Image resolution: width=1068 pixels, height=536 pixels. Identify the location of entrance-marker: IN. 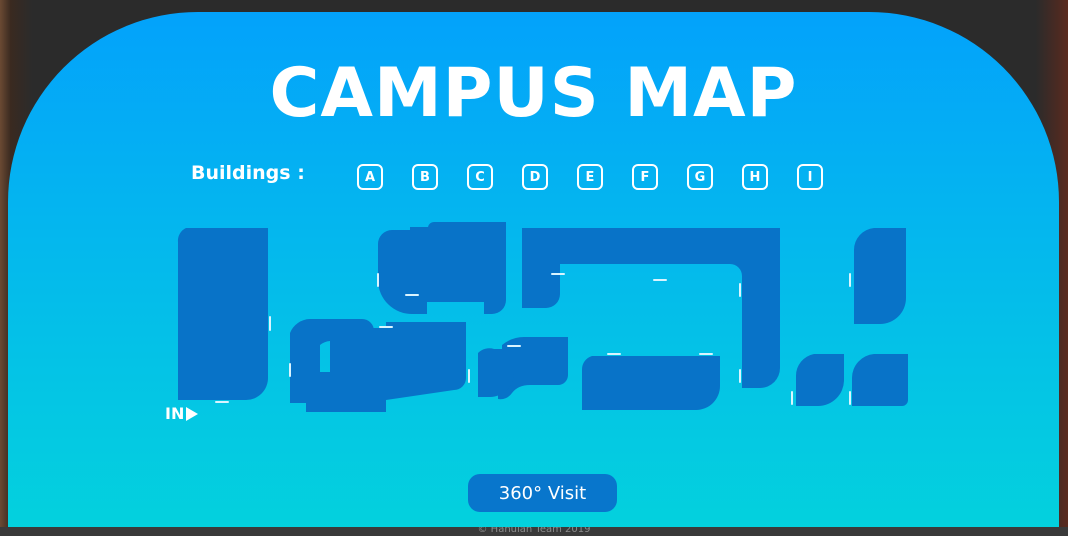
(182, 413).